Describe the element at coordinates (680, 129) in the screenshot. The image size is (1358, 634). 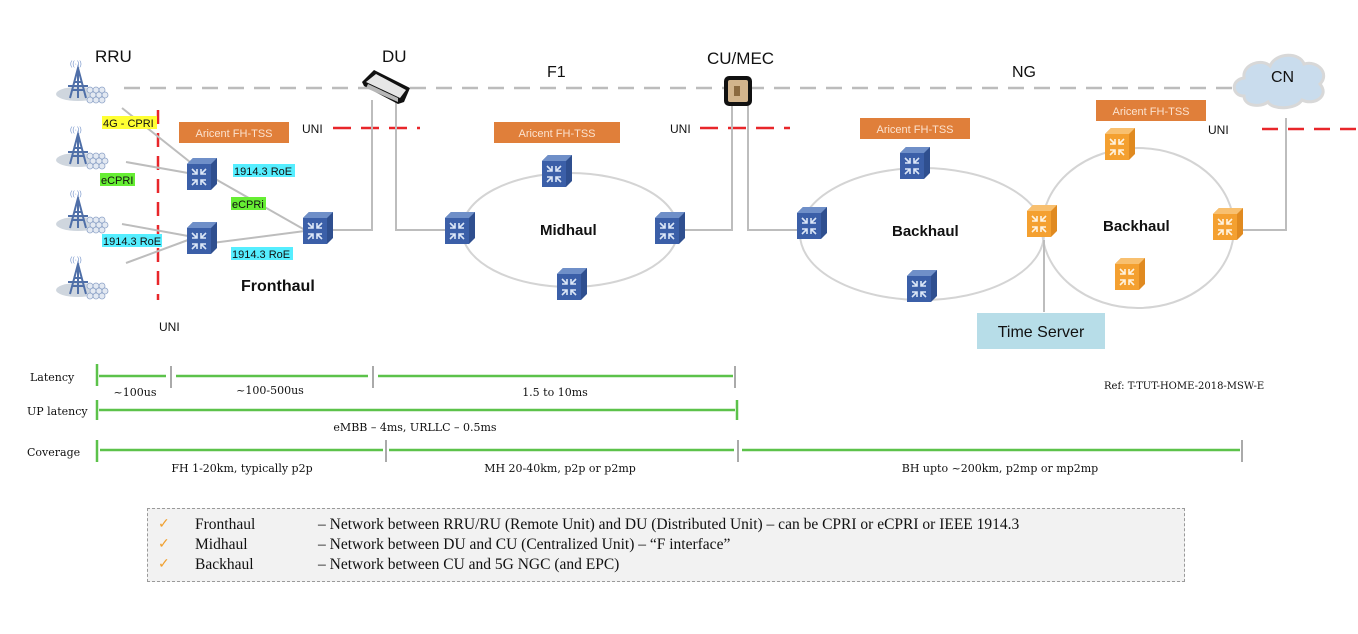
I see `uni-label-cu: UNI` at that location.